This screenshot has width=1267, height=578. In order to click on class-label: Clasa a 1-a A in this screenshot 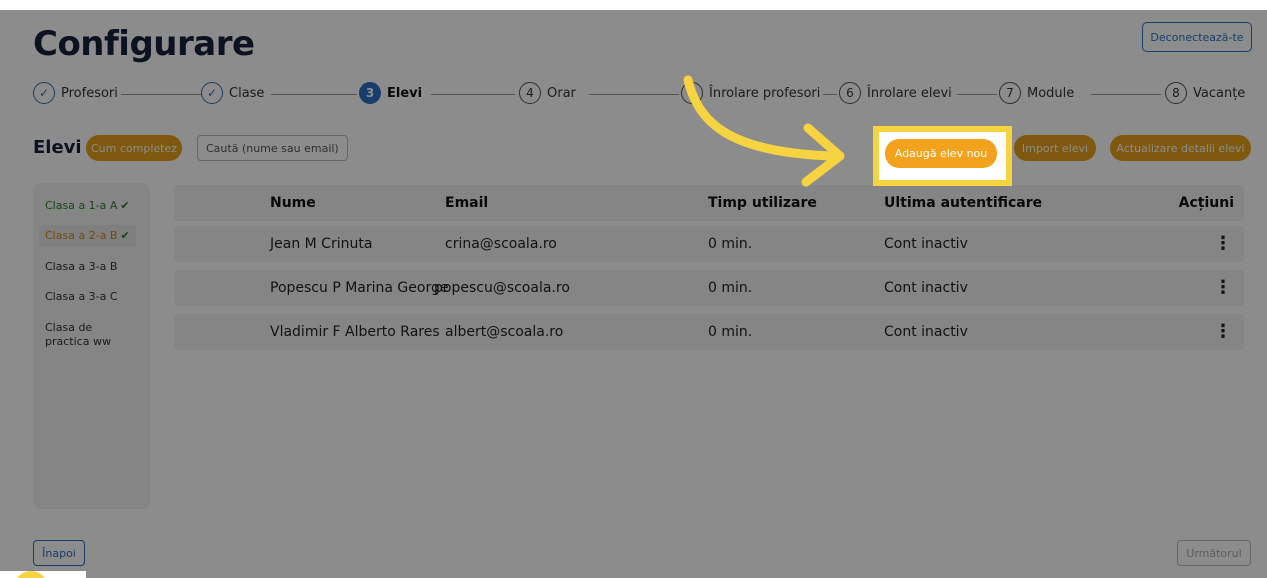, I will do `click(81, 205)`.